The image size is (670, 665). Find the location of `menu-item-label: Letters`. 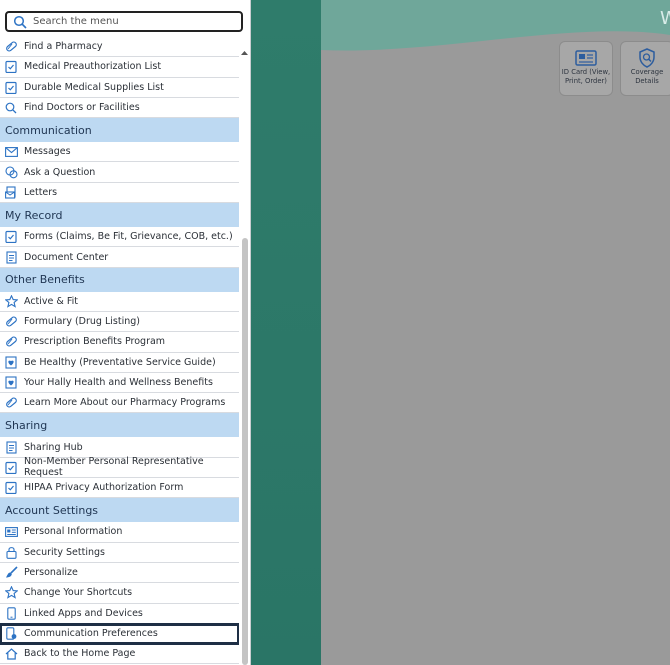

menu-item-label: Letters is located at coordinates (41, 192).